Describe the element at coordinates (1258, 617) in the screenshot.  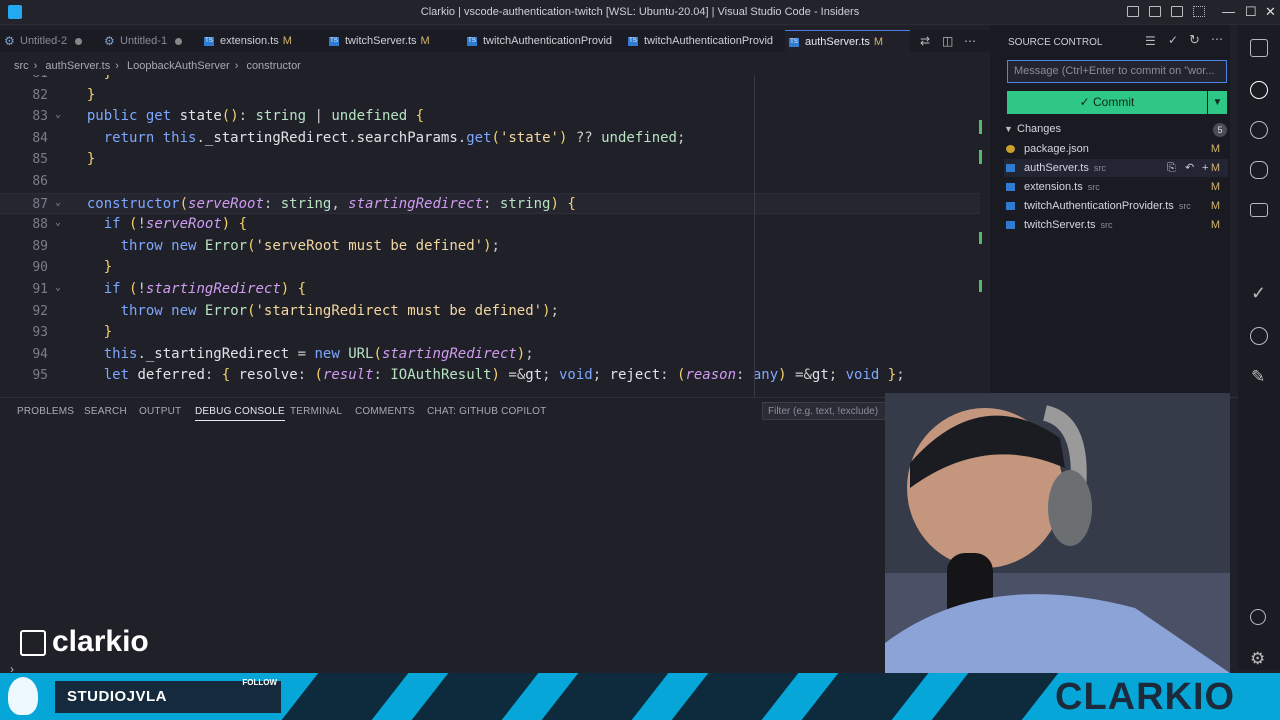
I see `accounts-icon` at that location.